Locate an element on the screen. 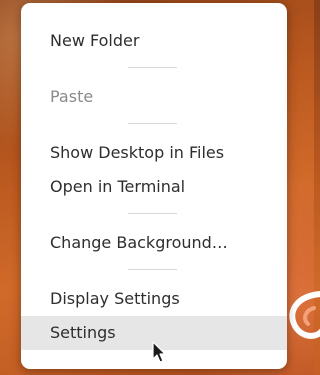 The image size is (320, 375). menu-item-open-in-terminal: Open in Terminal is located at coordinates (154, 187).